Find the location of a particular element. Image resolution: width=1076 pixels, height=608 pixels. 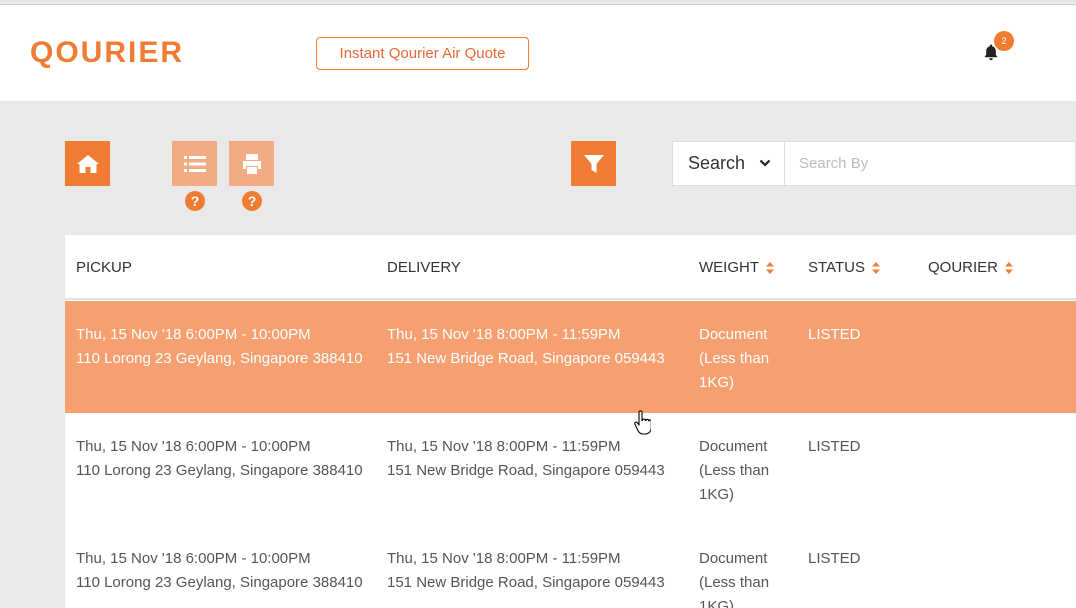

column-delivery-label: DELIVERY is located at coordinates (424, 267).